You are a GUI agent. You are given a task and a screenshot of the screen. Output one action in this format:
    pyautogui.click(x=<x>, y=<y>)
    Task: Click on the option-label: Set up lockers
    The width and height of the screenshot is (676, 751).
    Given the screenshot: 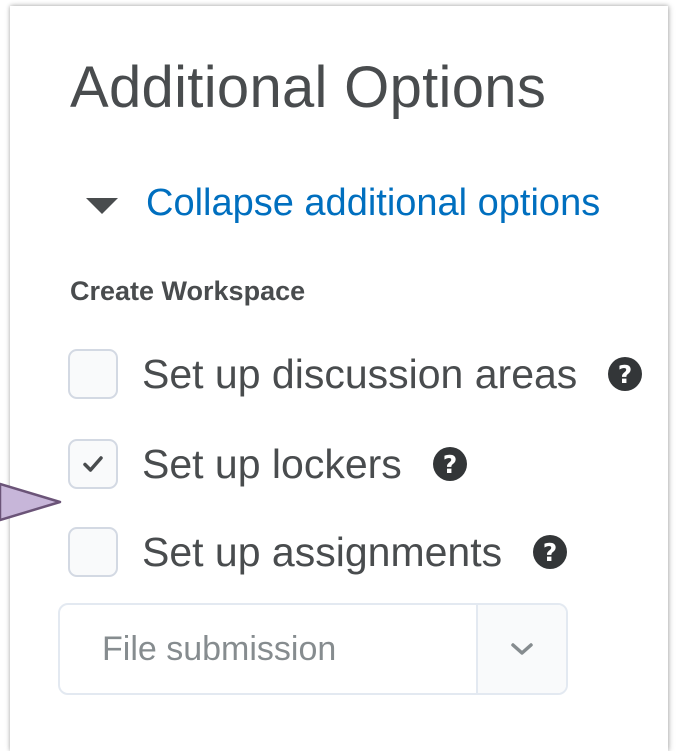 What is the action you would take?
    pyautogui.click(x=272, y=463)
    